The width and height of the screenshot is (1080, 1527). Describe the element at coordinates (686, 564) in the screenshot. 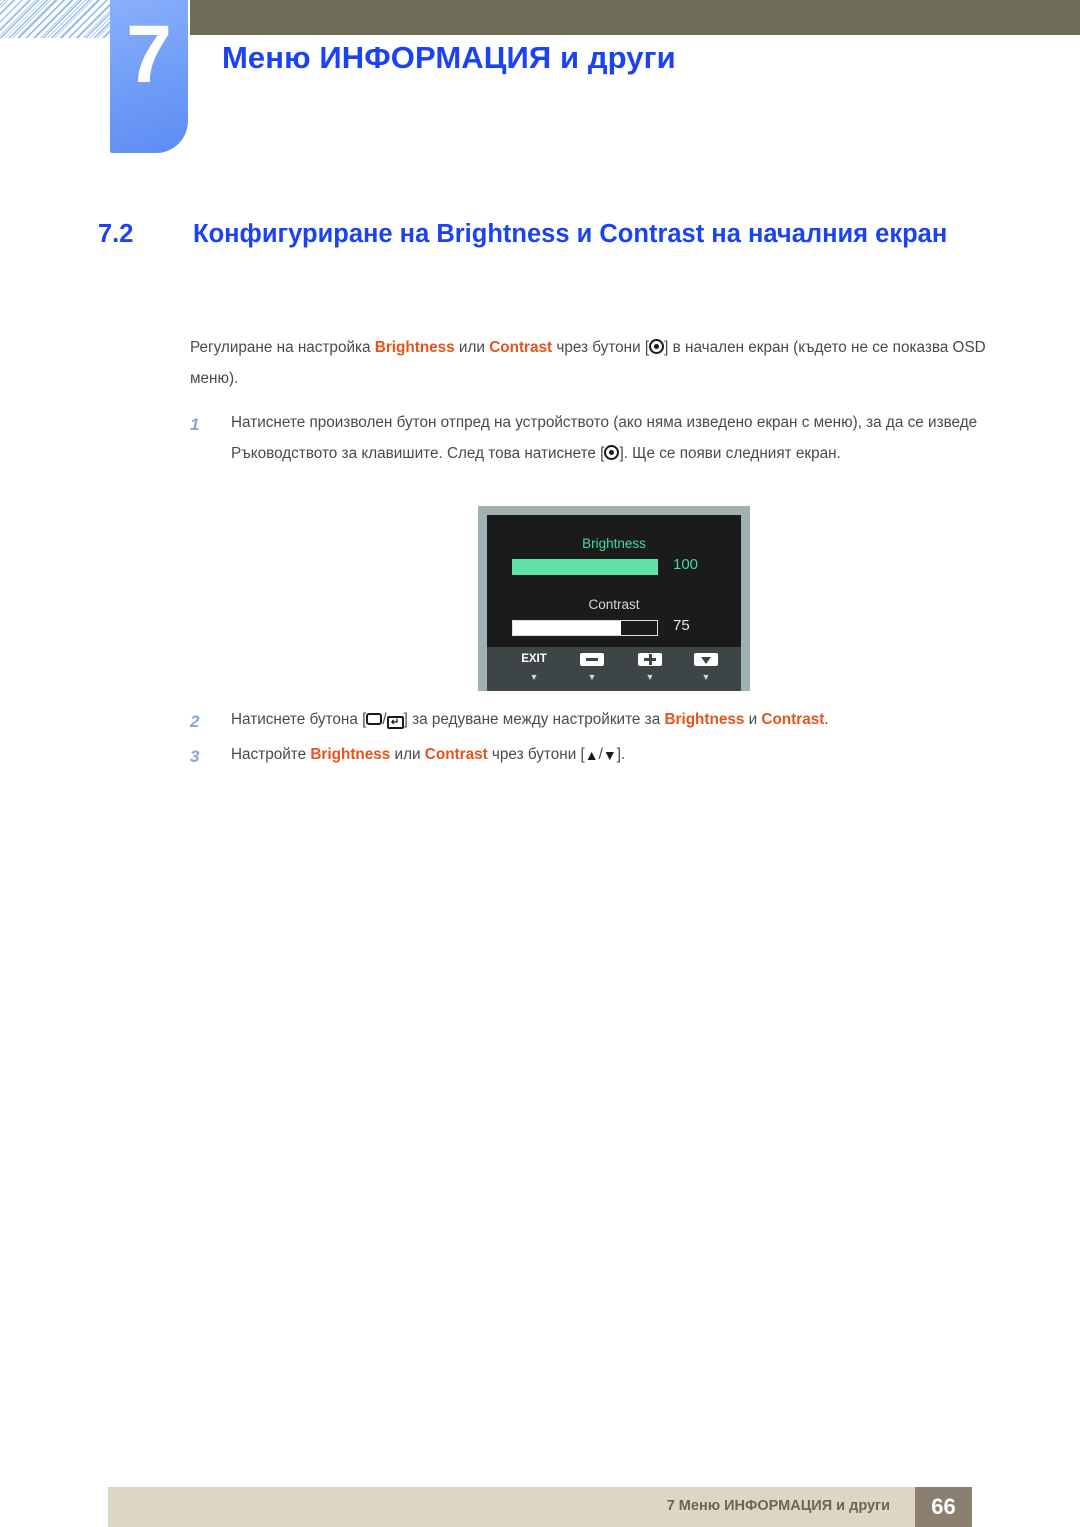

I see `osd-brightness-value: 100` at that location.